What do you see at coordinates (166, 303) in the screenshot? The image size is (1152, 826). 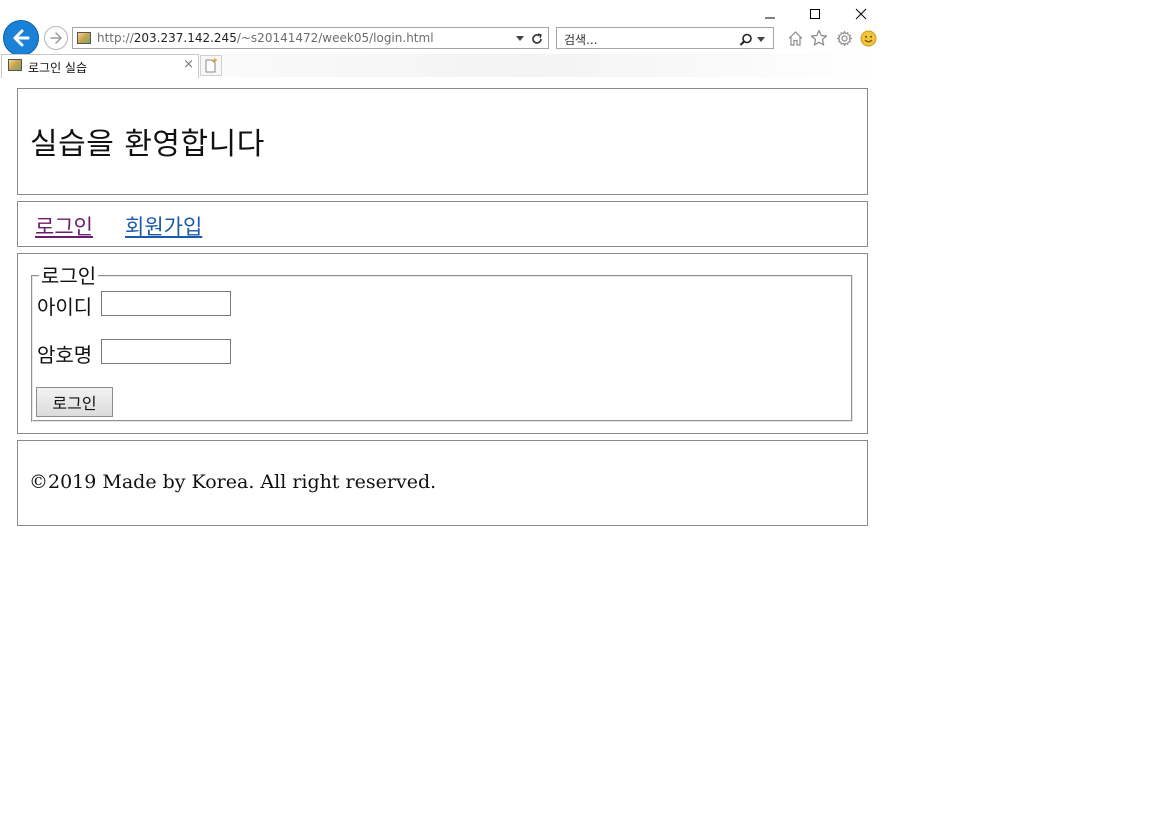 I see `id-input` at bounding box center [166, 303].